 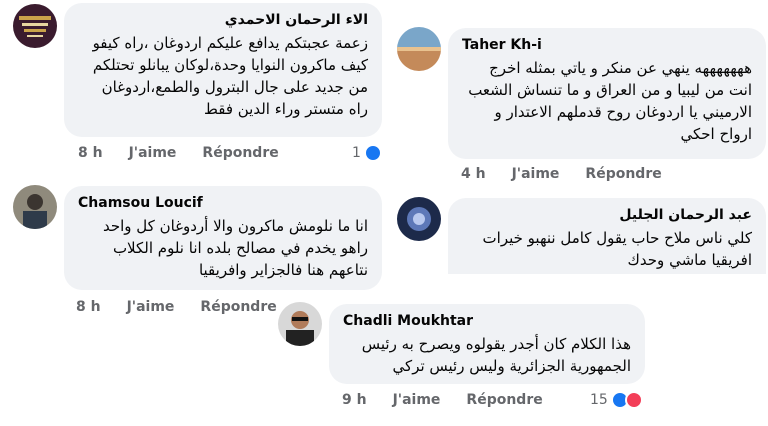 I want to click on like-reaction-icon, so click(x=372, y=153).